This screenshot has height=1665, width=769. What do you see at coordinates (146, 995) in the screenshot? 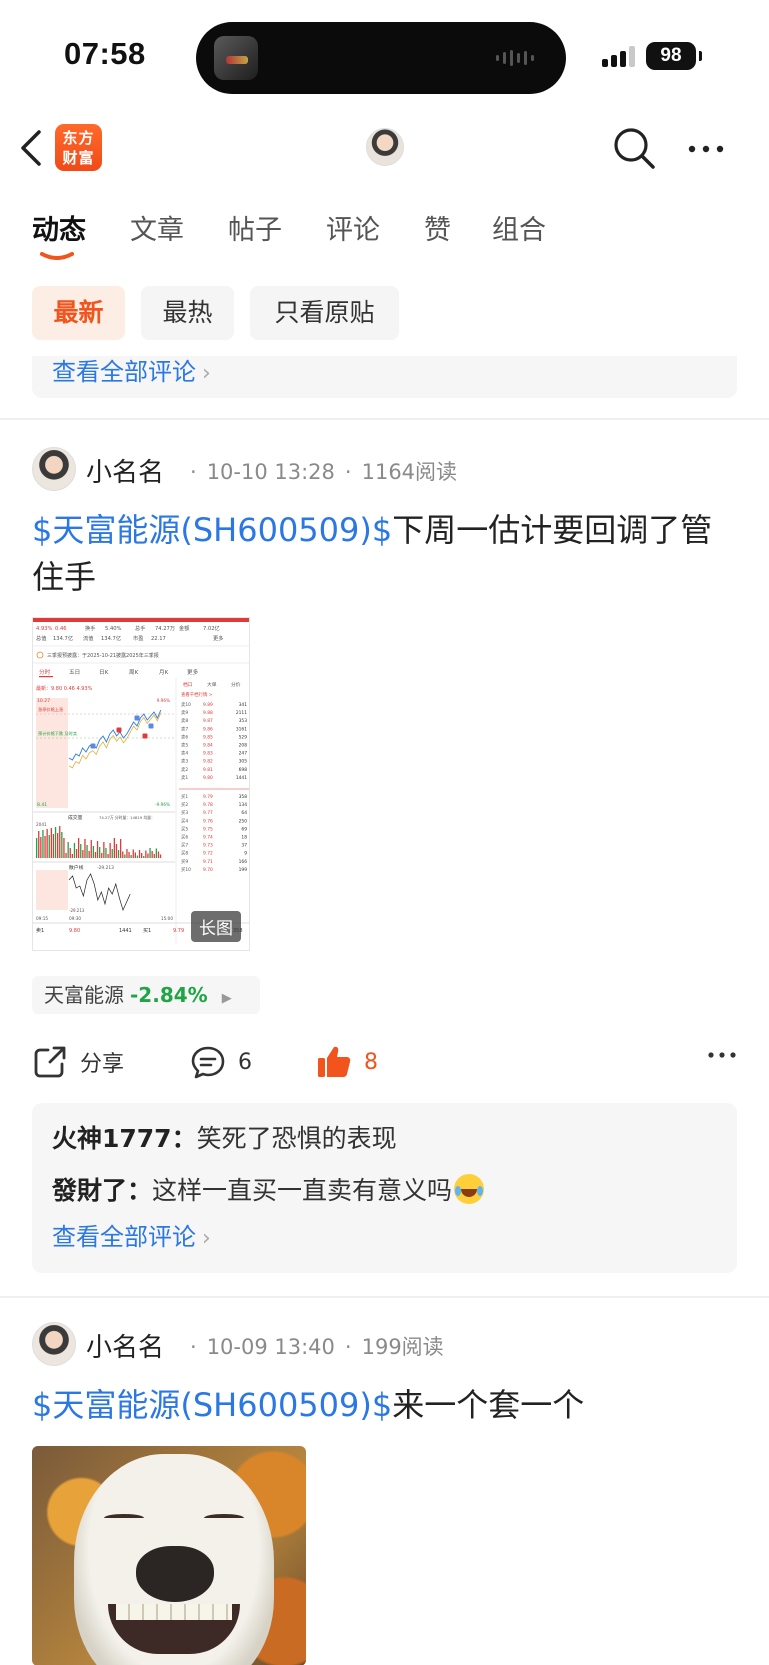
I see `stock-quote-chip: 天富能源 -2.84% ▶` at bounding box center [146, 995].